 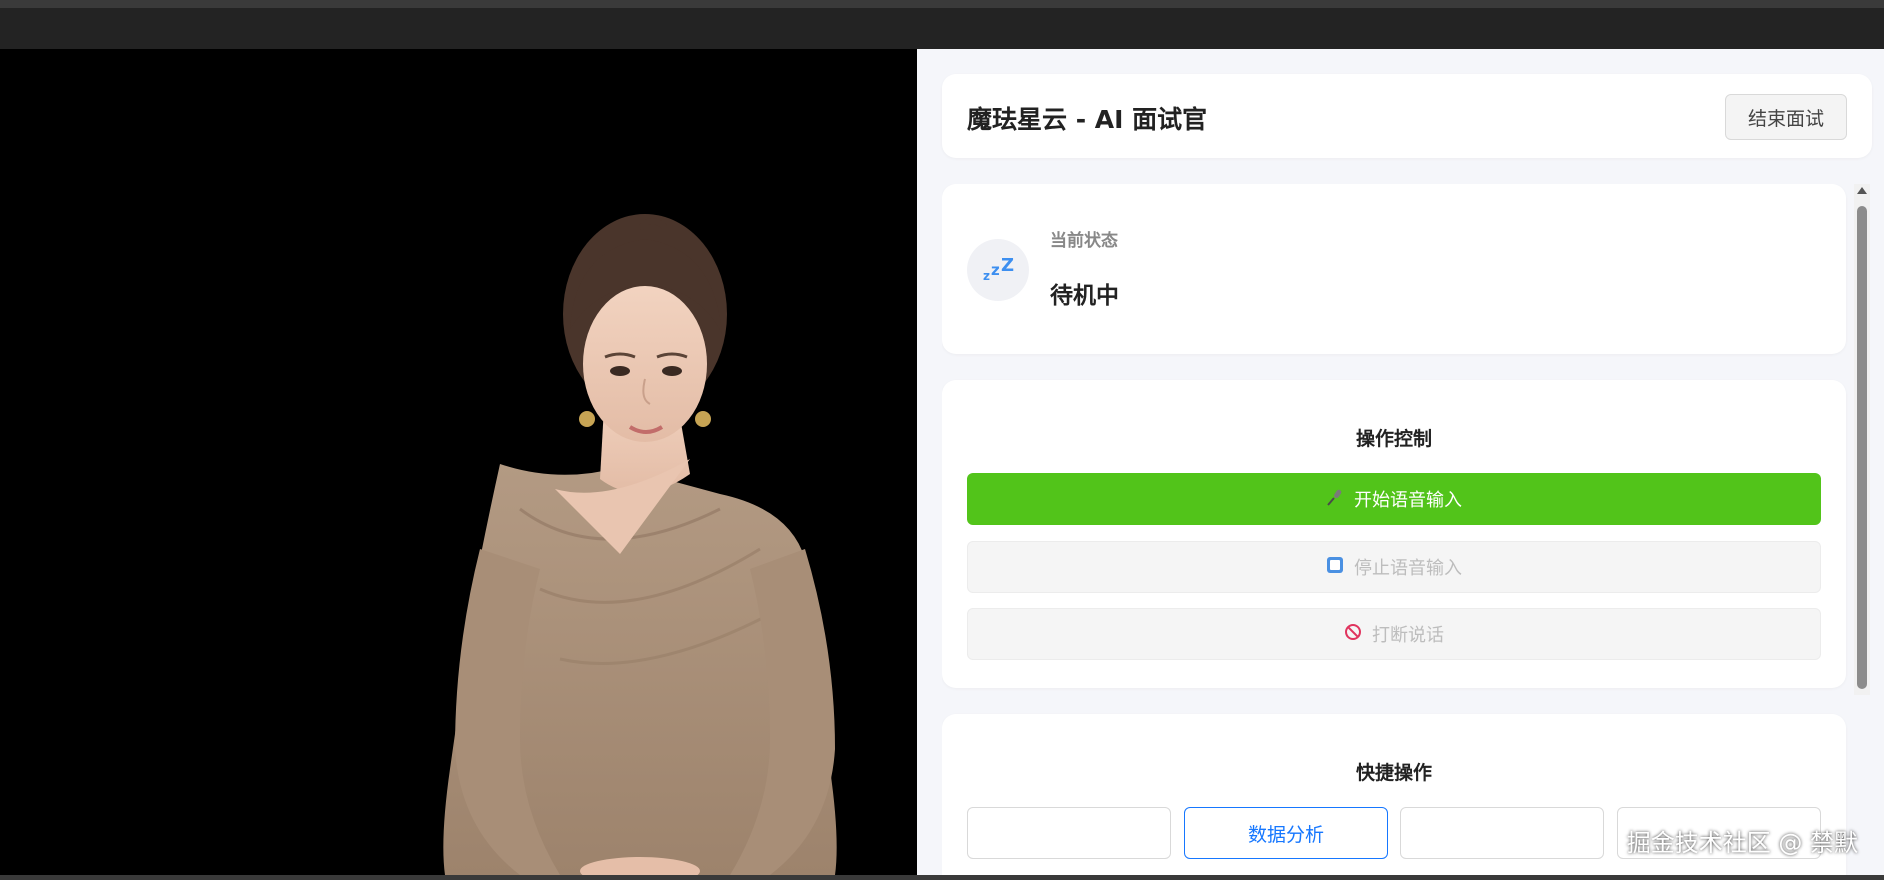 What do you see at coordinates (1087, 119) in the screenshot?
I see `page-title: 魔珐星云 - AI 面试官` at bounding box center [1087, 119].